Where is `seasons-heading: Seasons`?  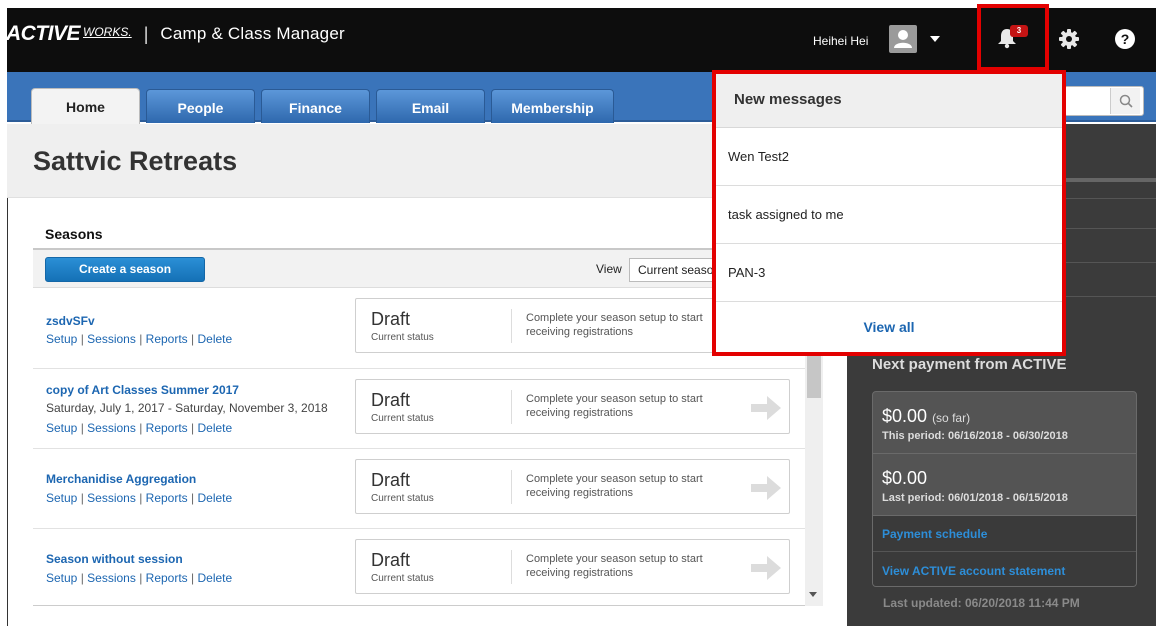
seasons-heading: Seasons is located at coordinates (74, 234).